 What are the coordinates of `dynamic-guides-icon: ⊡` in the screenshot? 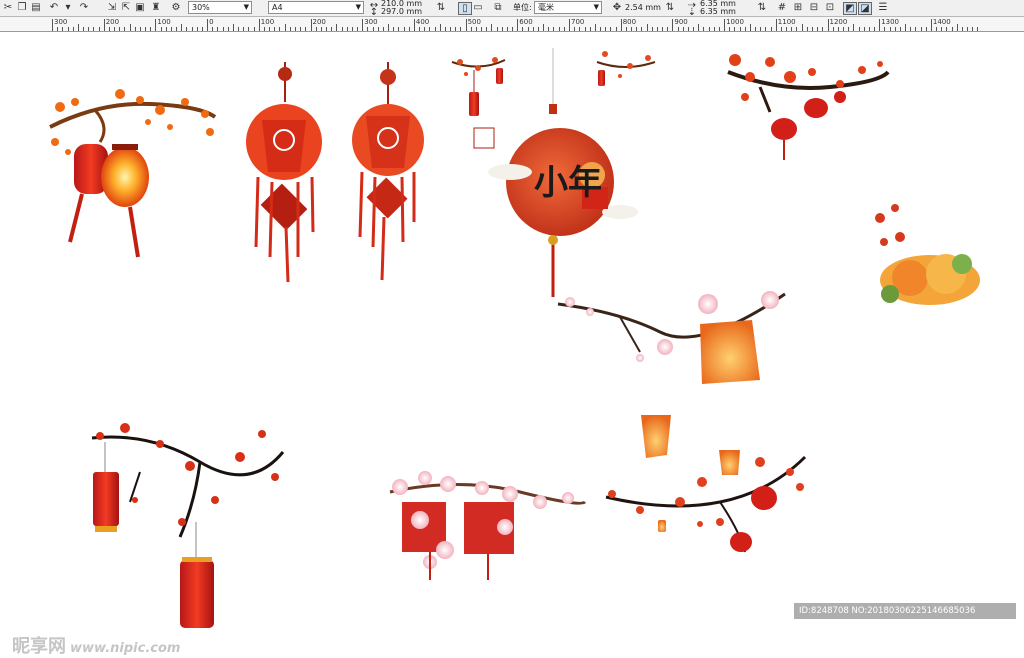 It's located at (830, 7).